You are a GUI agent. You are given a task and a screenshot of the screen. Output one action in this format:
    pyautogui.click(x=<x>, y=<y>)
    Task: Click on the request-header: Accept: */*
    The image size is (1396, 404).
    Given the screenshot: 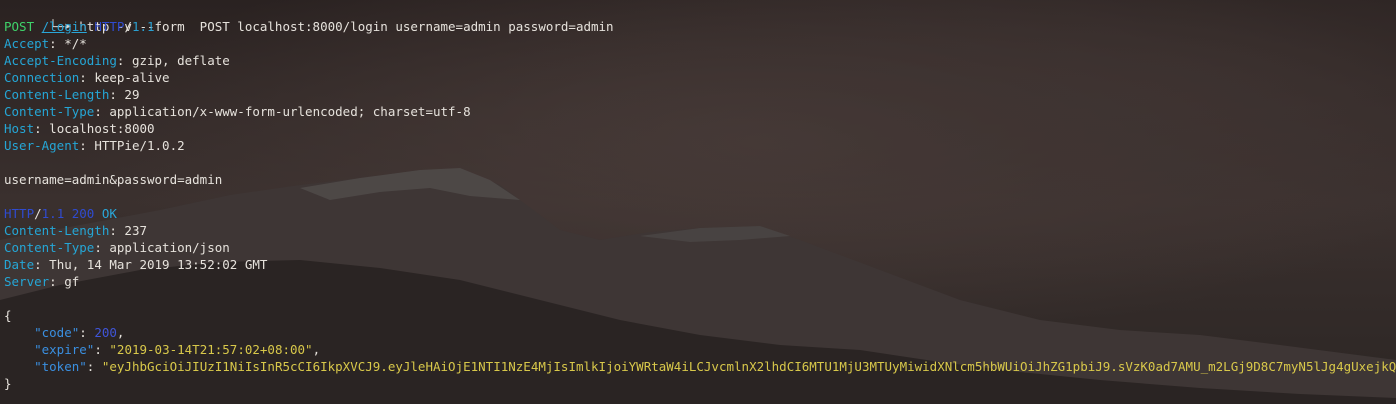 What is the action you would take?
    pyautogui.click(x=45, y=43)
    